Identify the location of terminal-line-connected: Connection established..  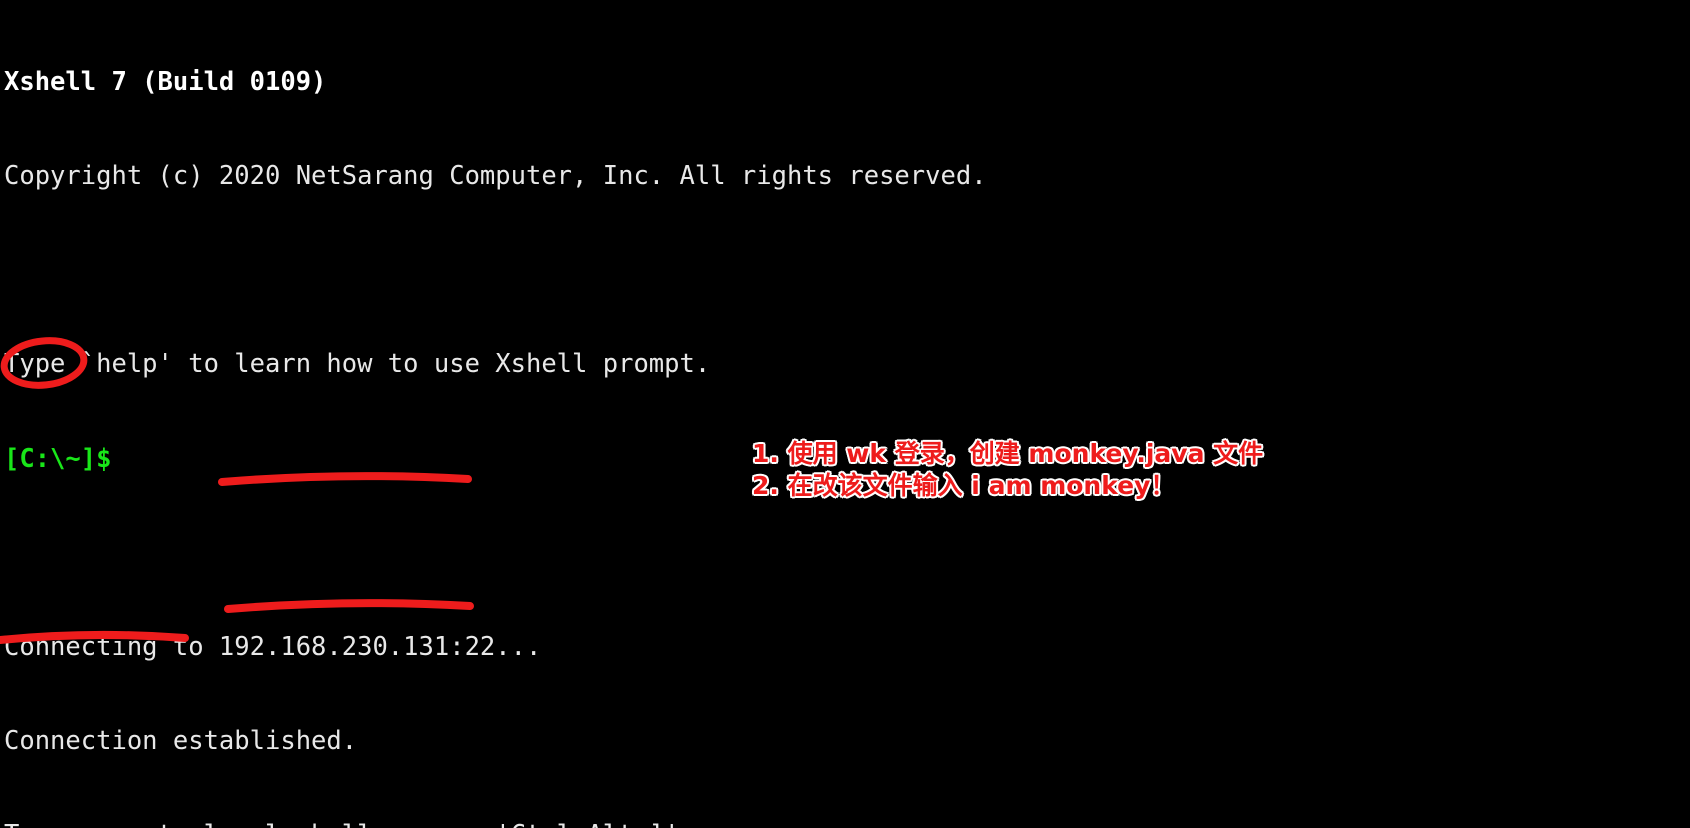
(181, 741).